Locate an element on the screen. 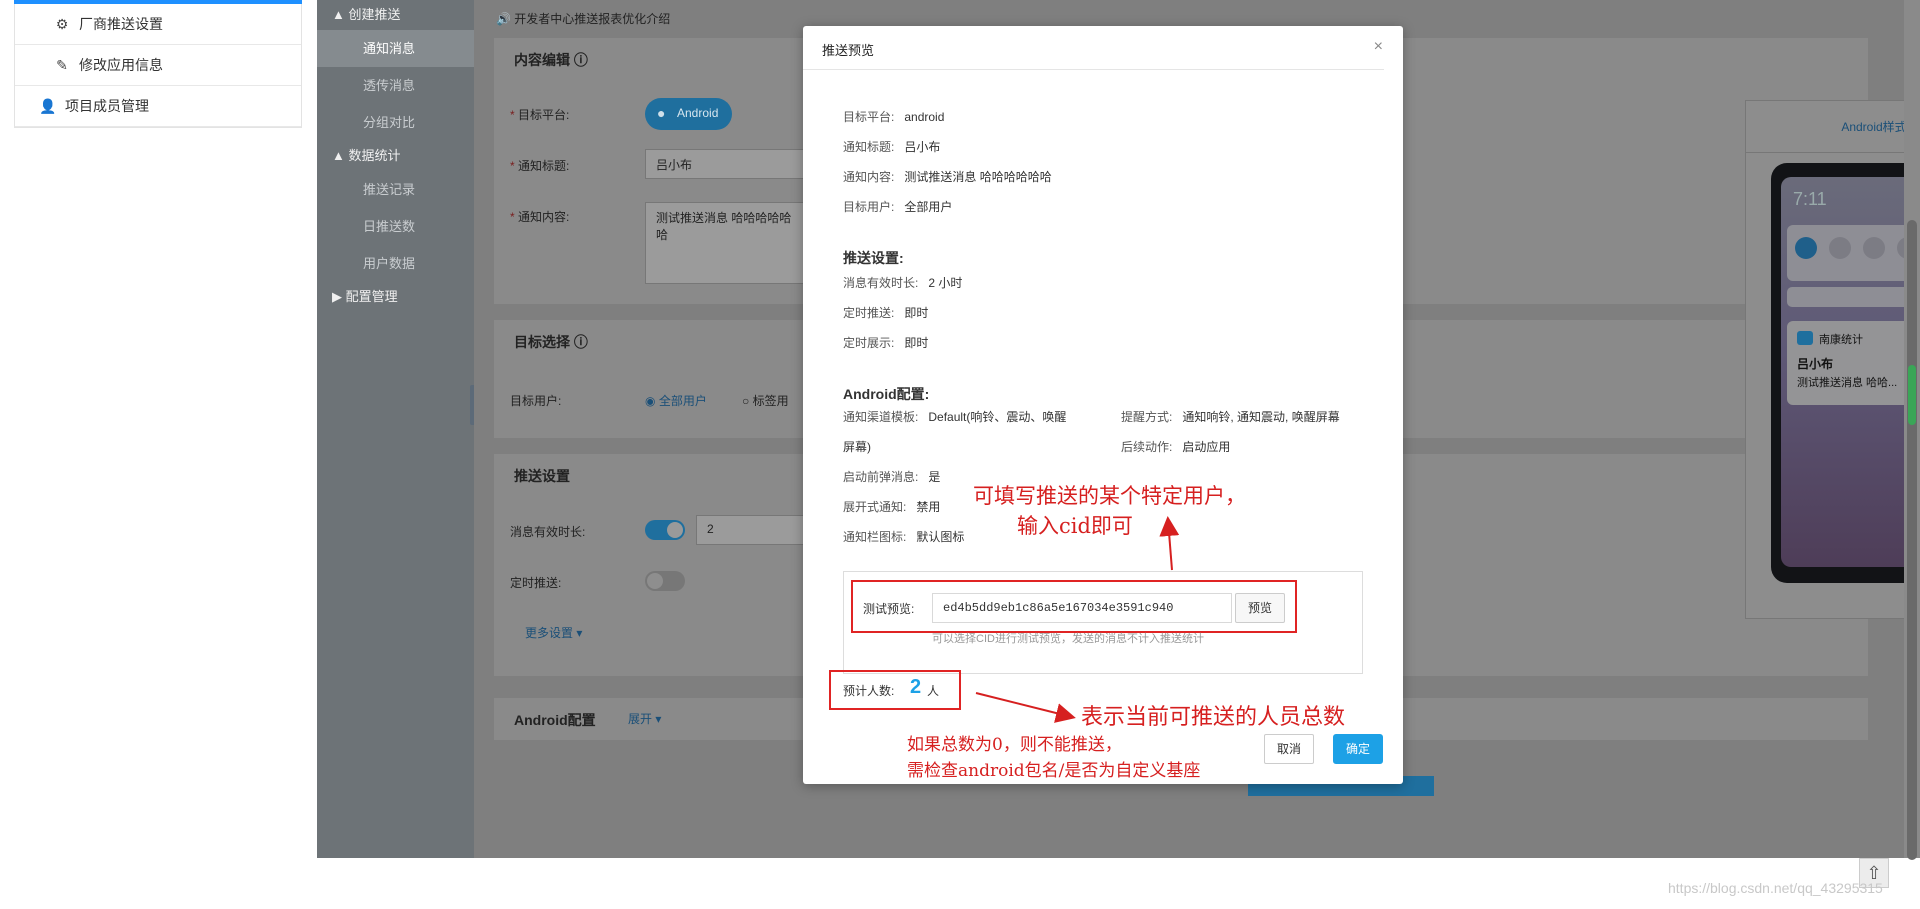  arrow-to-count is located at coordinates (1025, 707).